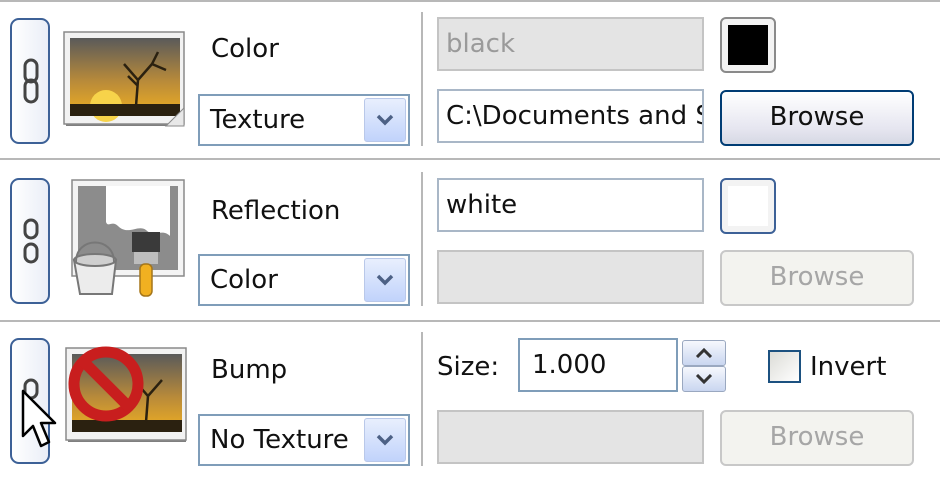 The height and width of the screenshot is (480, 940). I want to click on color-value: white, so click(482, 205).